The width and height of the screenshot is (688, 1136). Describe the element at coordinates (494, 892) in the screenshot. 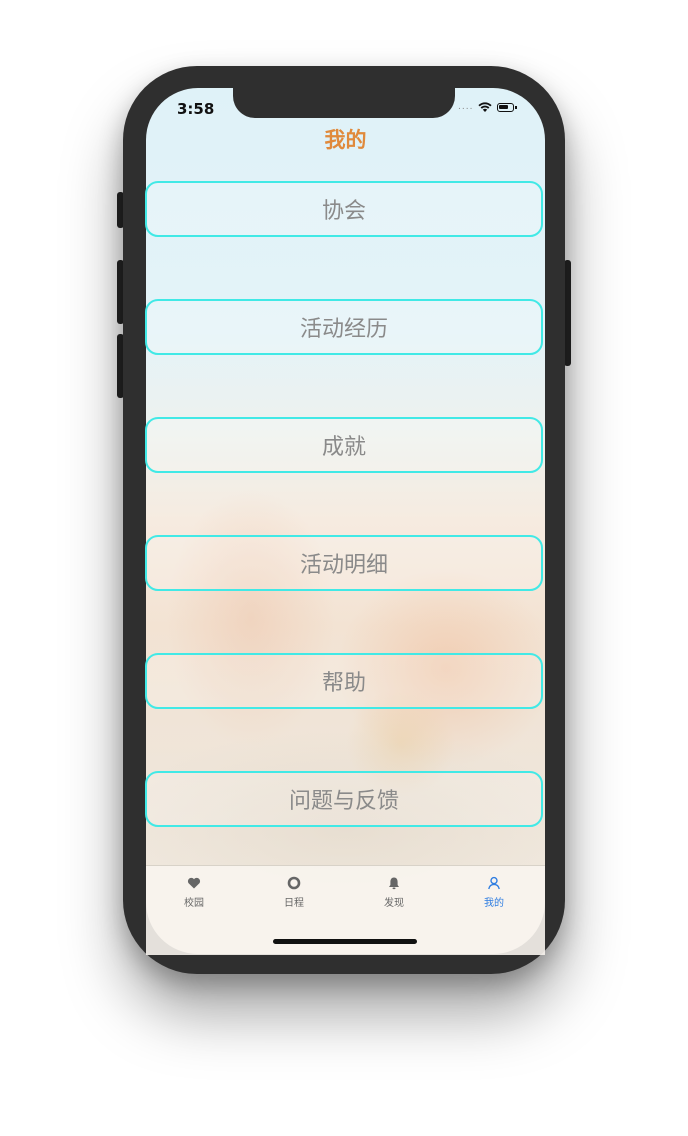

I see `tab-mine: 我的` at that location.